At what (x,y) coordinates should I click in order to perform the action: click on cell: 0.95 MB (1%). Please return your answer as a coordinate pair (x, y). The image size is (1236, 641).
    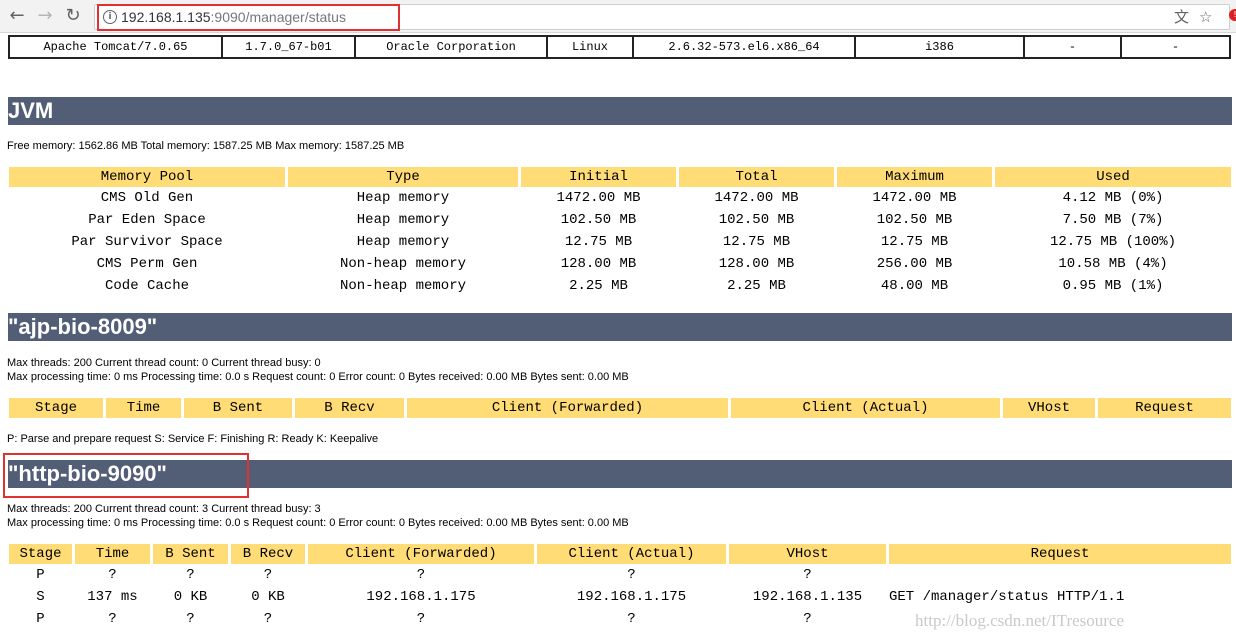
    Looking at the image, I should click on (1113, 286).